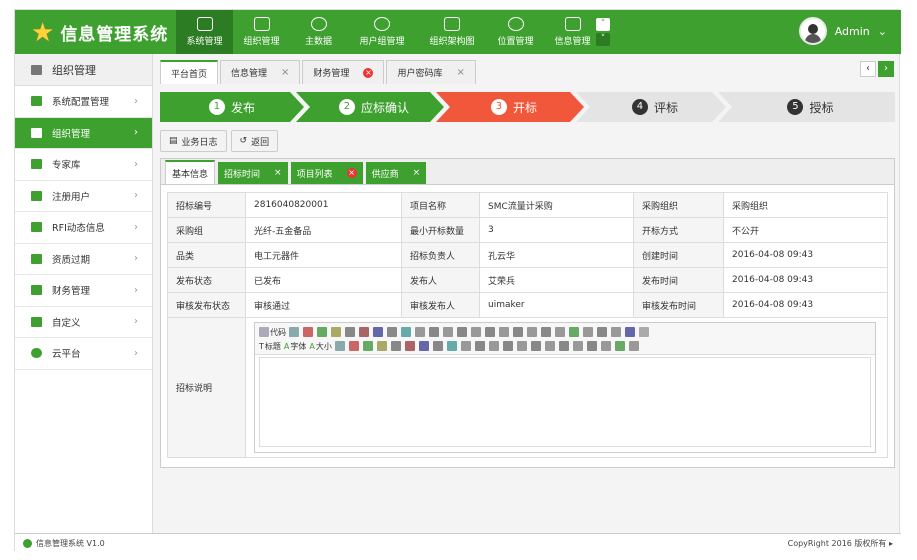  Describe the element at coordinates (83, 102) in the screenshot. I see `sidebar-item-system-config: 系统配置管理 ›` at that location.